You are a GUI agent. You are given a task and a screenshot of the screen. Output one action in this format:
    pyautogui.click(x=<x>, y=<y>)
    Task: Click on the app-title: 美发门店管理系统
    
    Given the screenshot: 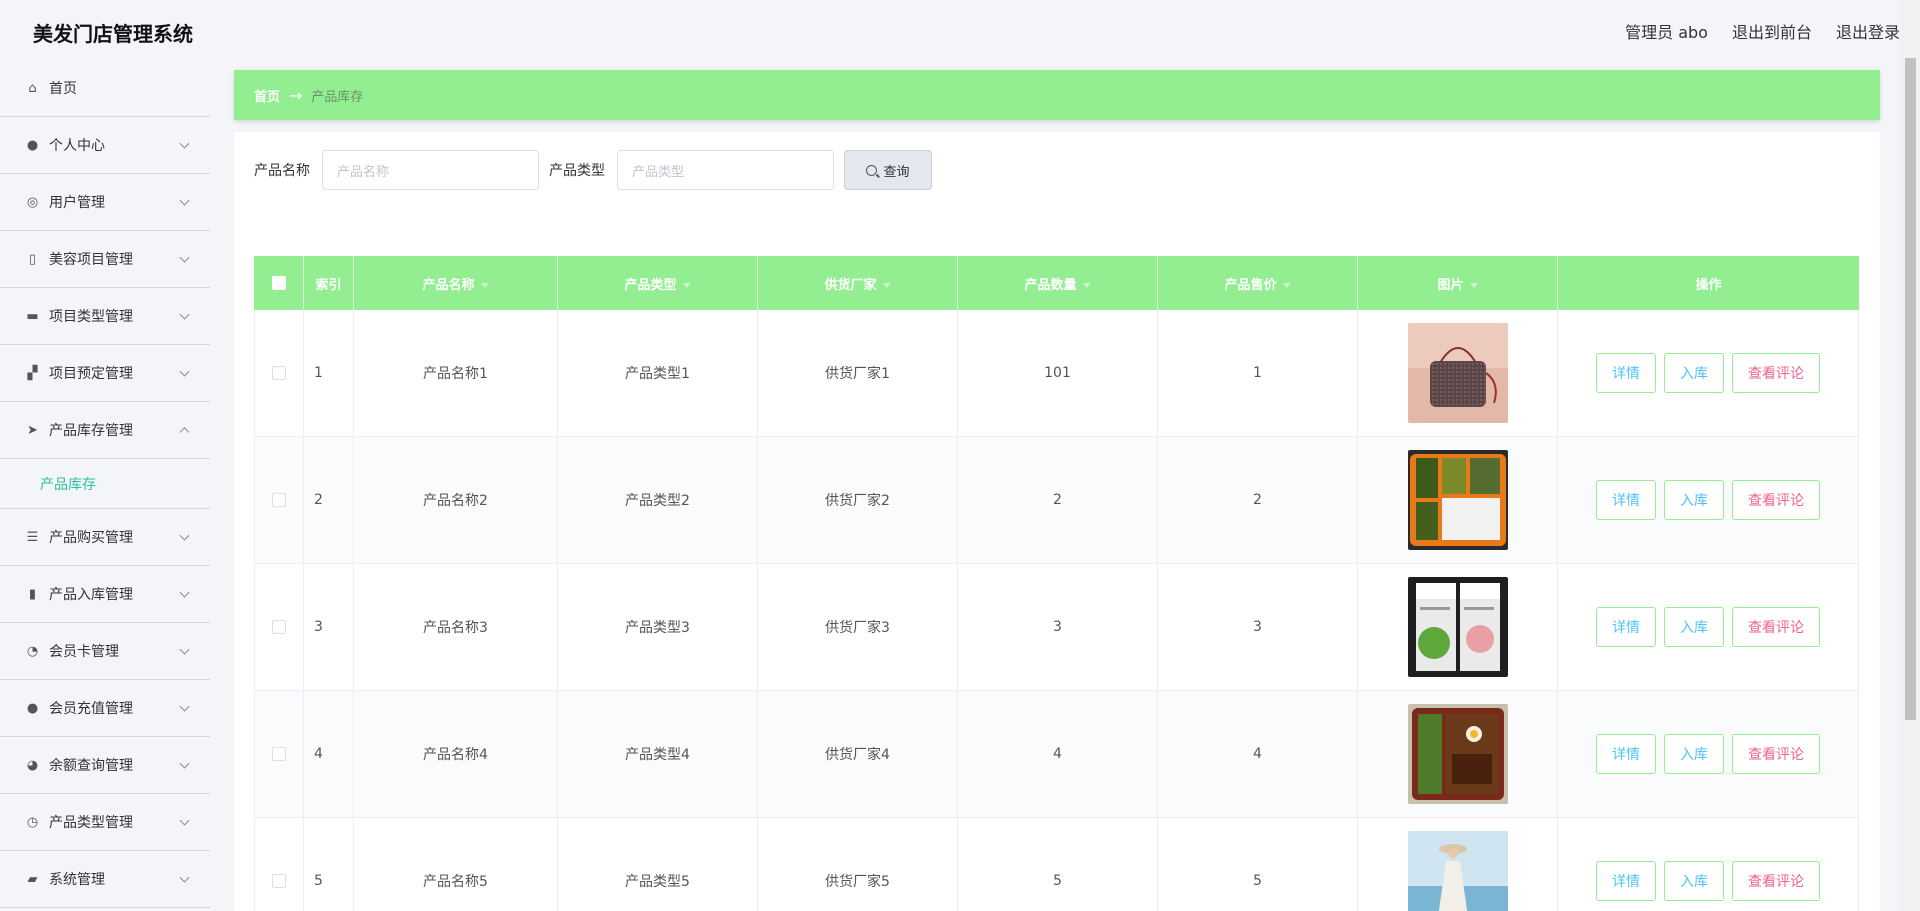 What is the action you would take?
    pyautogui.click(x=113, y=34)
    